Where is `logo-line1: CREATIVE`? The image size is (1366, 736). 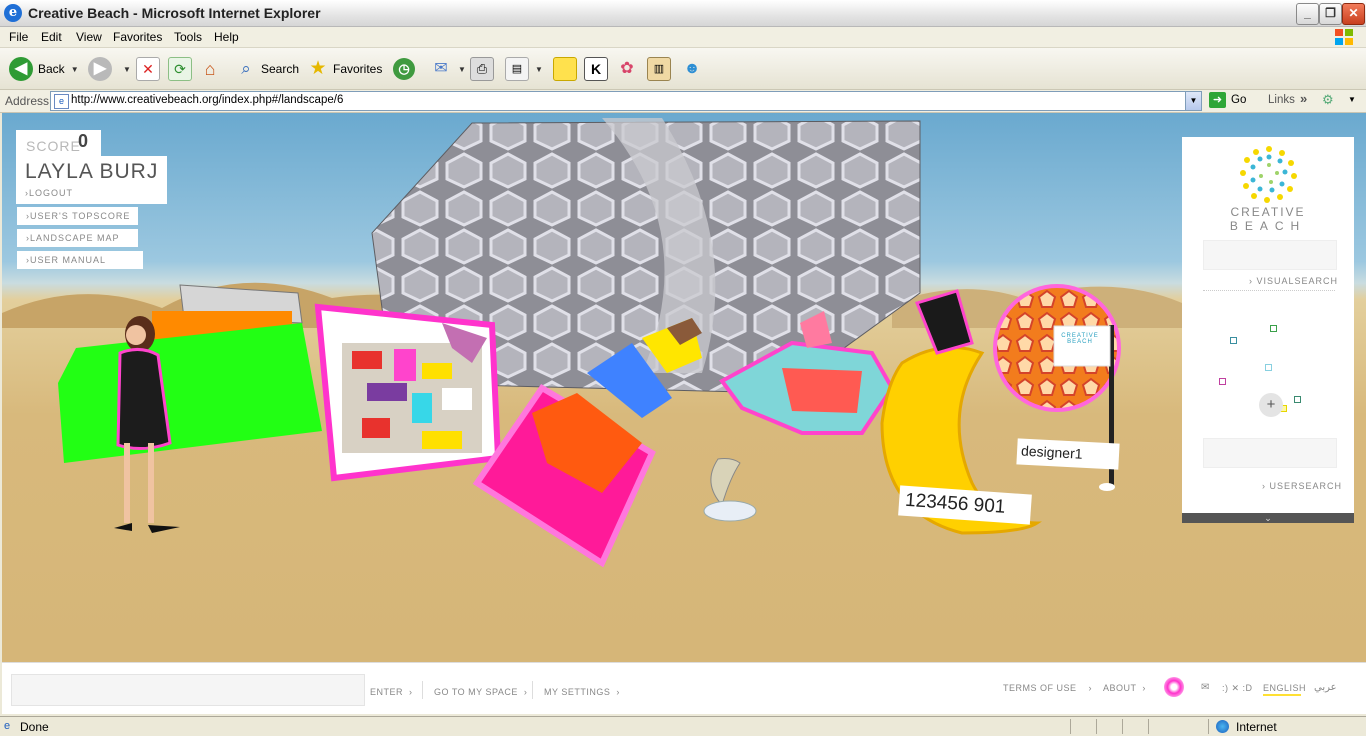
logo-line1: CREATIVE is located at coordinates (1268, 212).